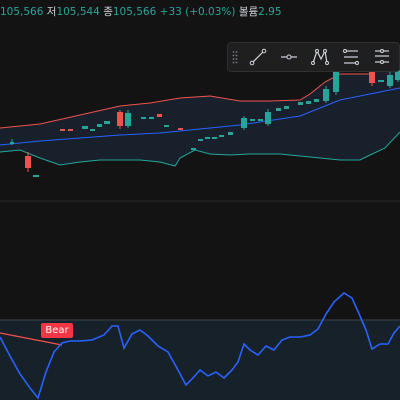 This screenshot has width=400, height=400. I want to click on pattern-tool-icon, so click(319, 57).